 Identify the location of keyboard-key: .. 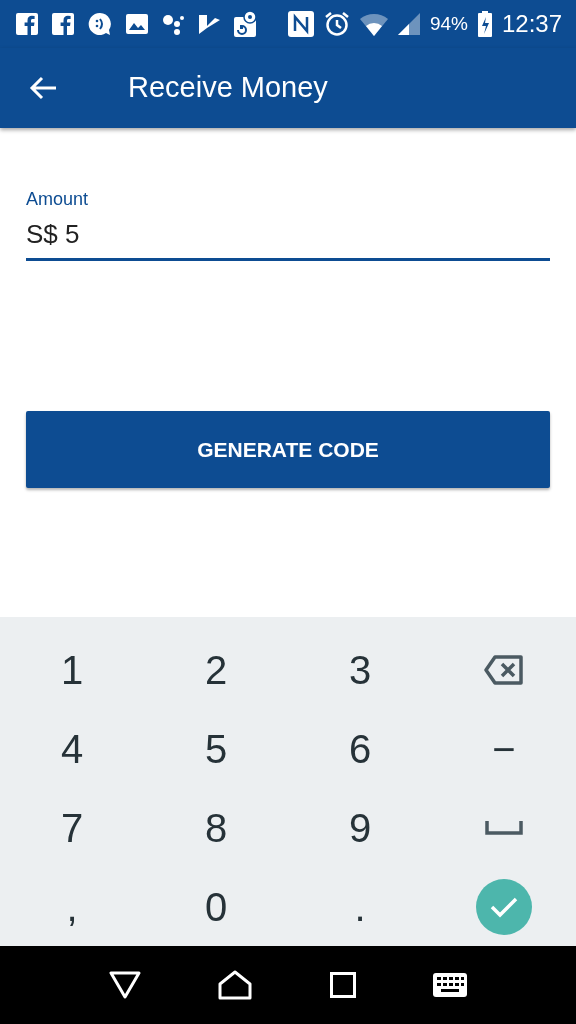
(360, 906).